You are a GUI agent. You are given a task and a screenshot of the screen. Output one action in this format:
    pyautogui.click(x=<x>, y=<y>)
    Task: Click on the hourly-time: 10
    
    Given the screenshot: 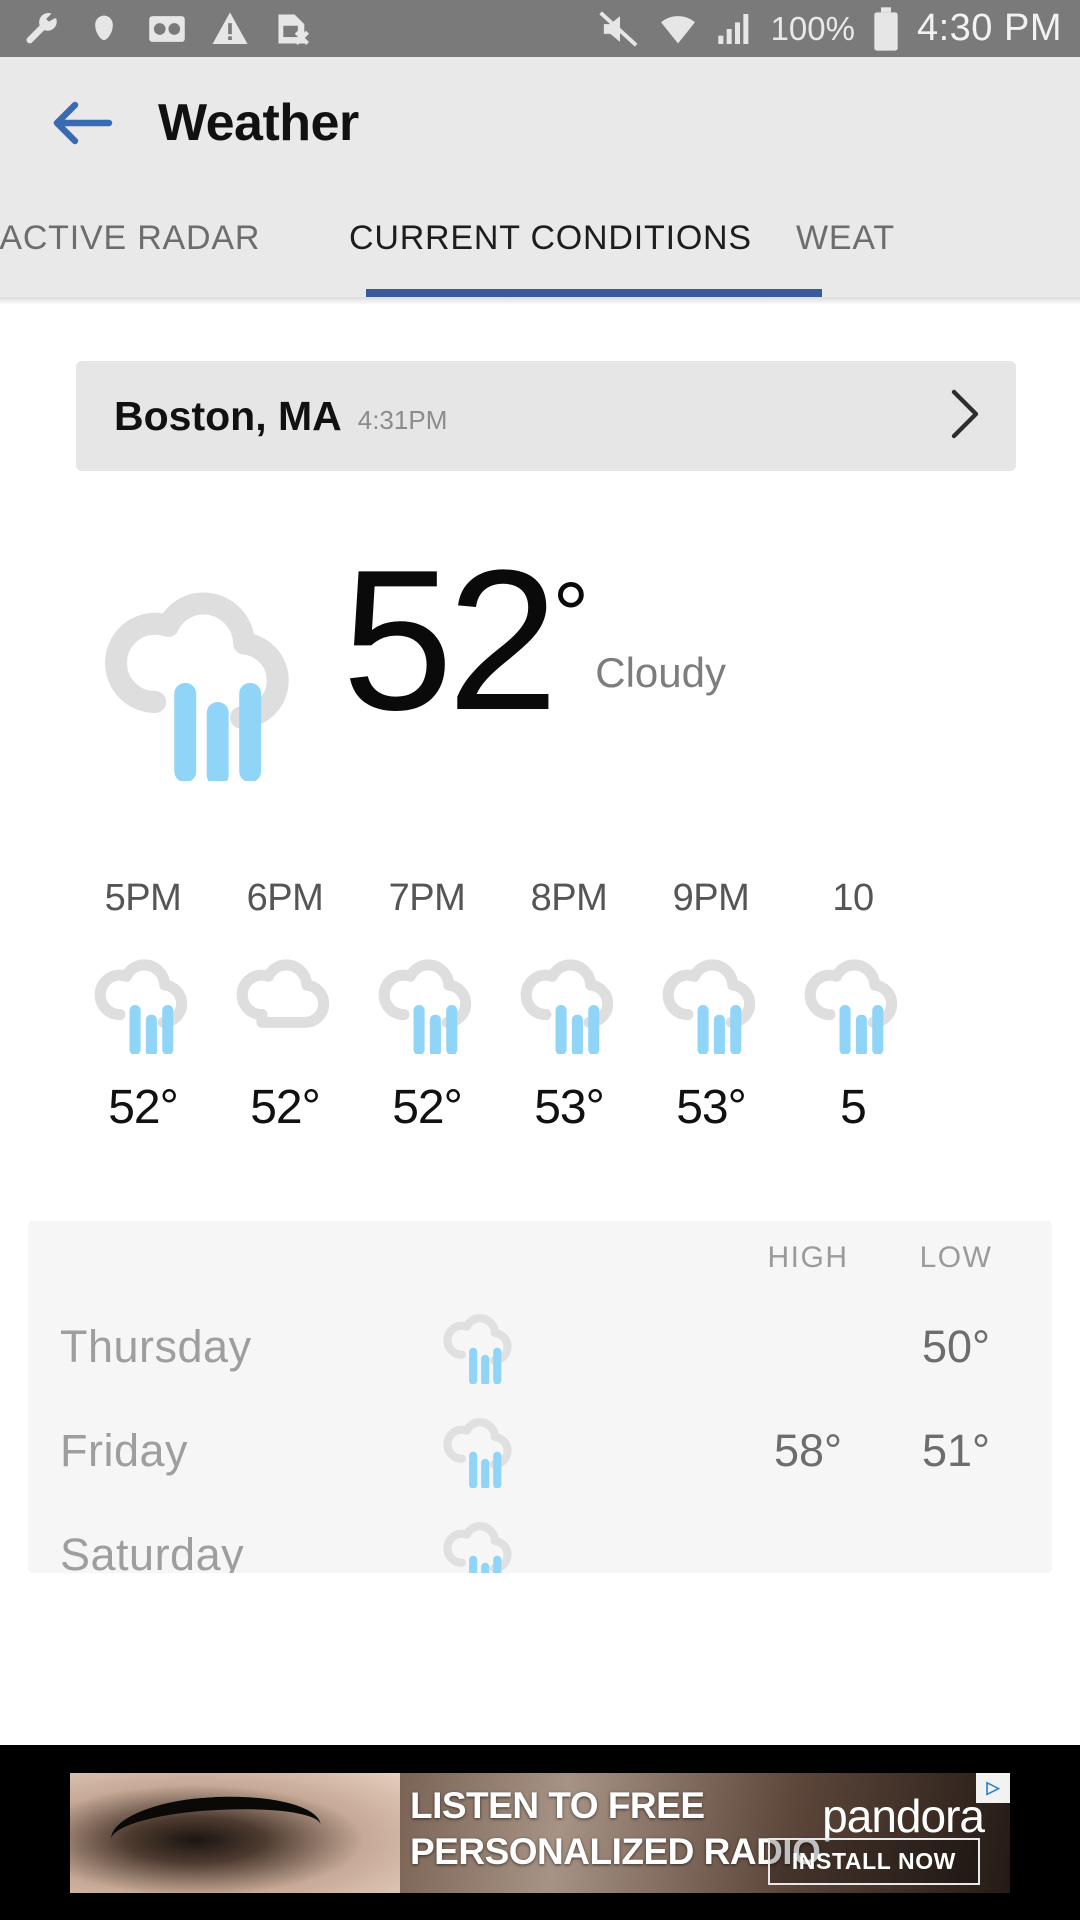 What is the action you would take?
    pyautogui.click(x=853, y=898)
    